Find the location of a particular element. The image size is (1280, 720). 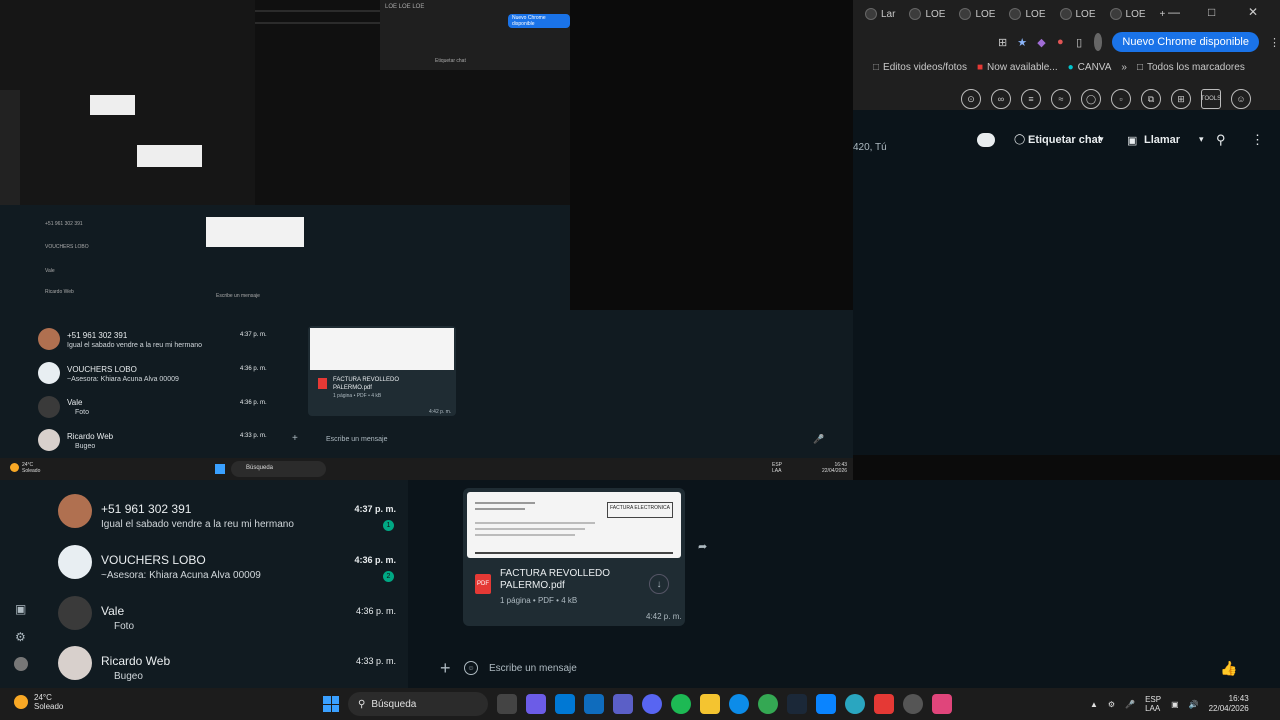

extension-icon: ∞ is located at coordinates (1001, 99).